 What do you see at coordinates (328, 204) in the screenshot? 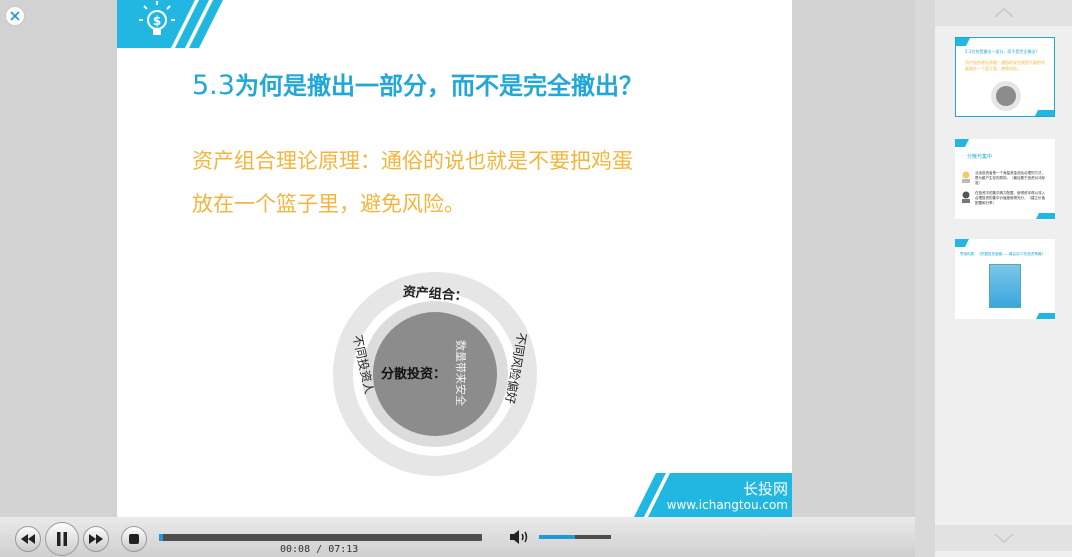
I see `slide-body-line: 放在一个篮子里，避免风险。` at bounding box center [328, 204].